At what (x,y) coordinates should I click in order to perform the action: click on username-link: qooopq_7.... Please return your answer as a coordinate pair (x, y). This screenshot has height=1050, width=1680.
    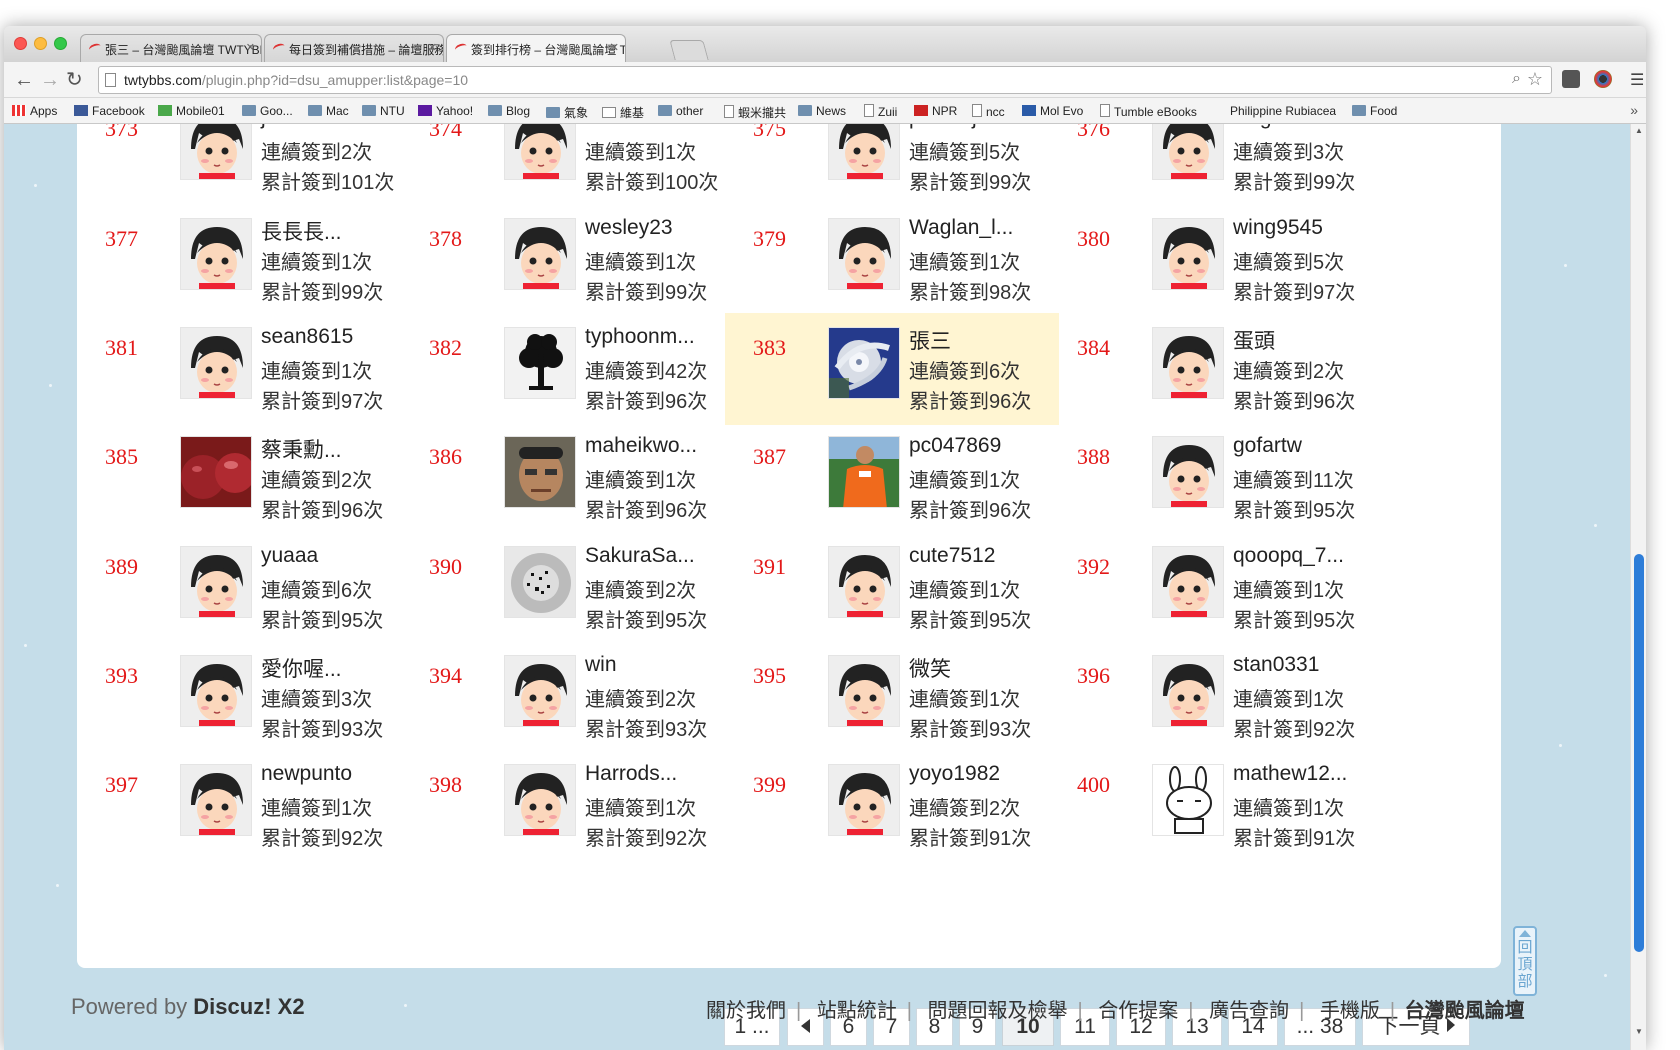
    Looking at the image, I should click on (1288, 556).